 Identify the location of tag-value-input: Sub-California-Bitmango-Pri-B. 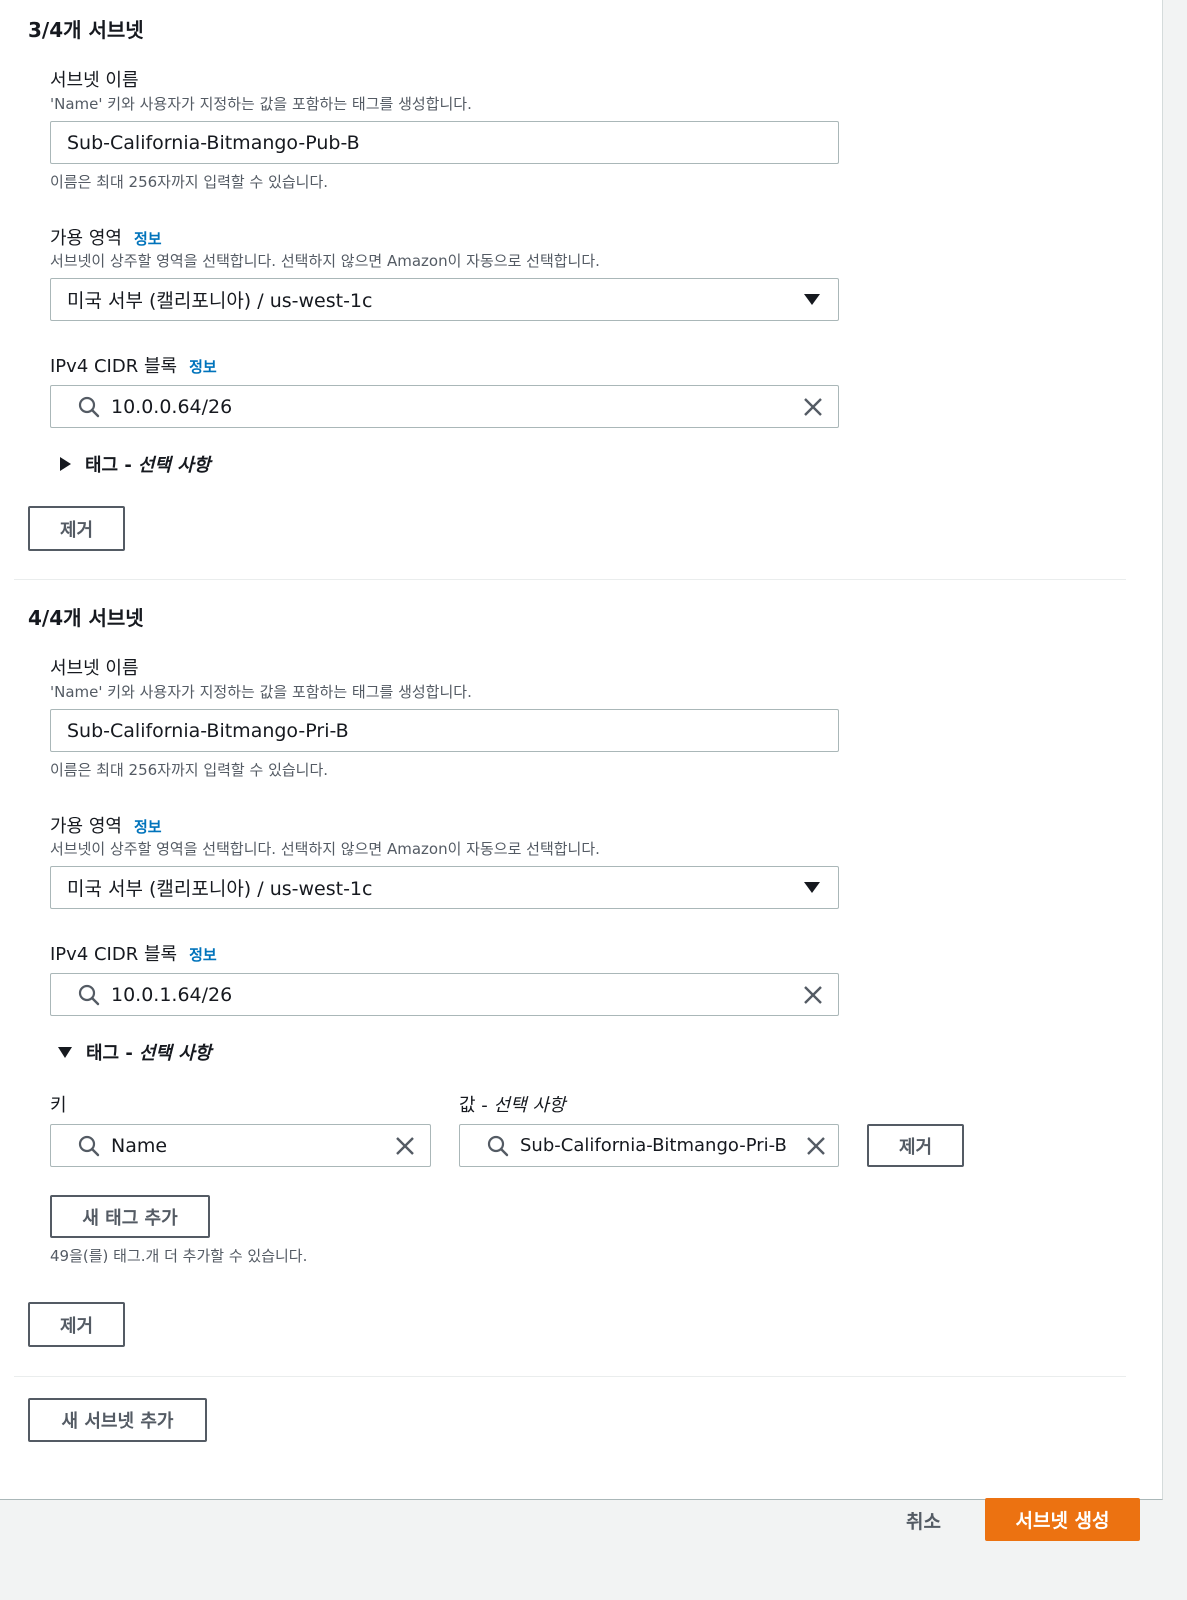
(649, 1145).